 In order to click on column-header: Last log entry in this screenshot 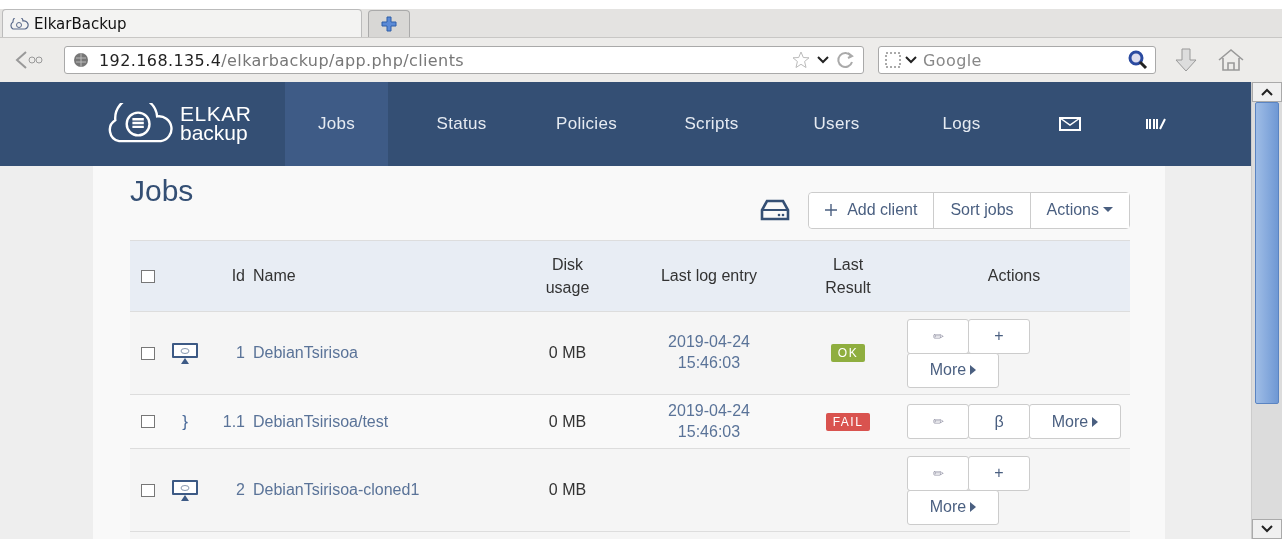, I will do `click(709, 276)`.